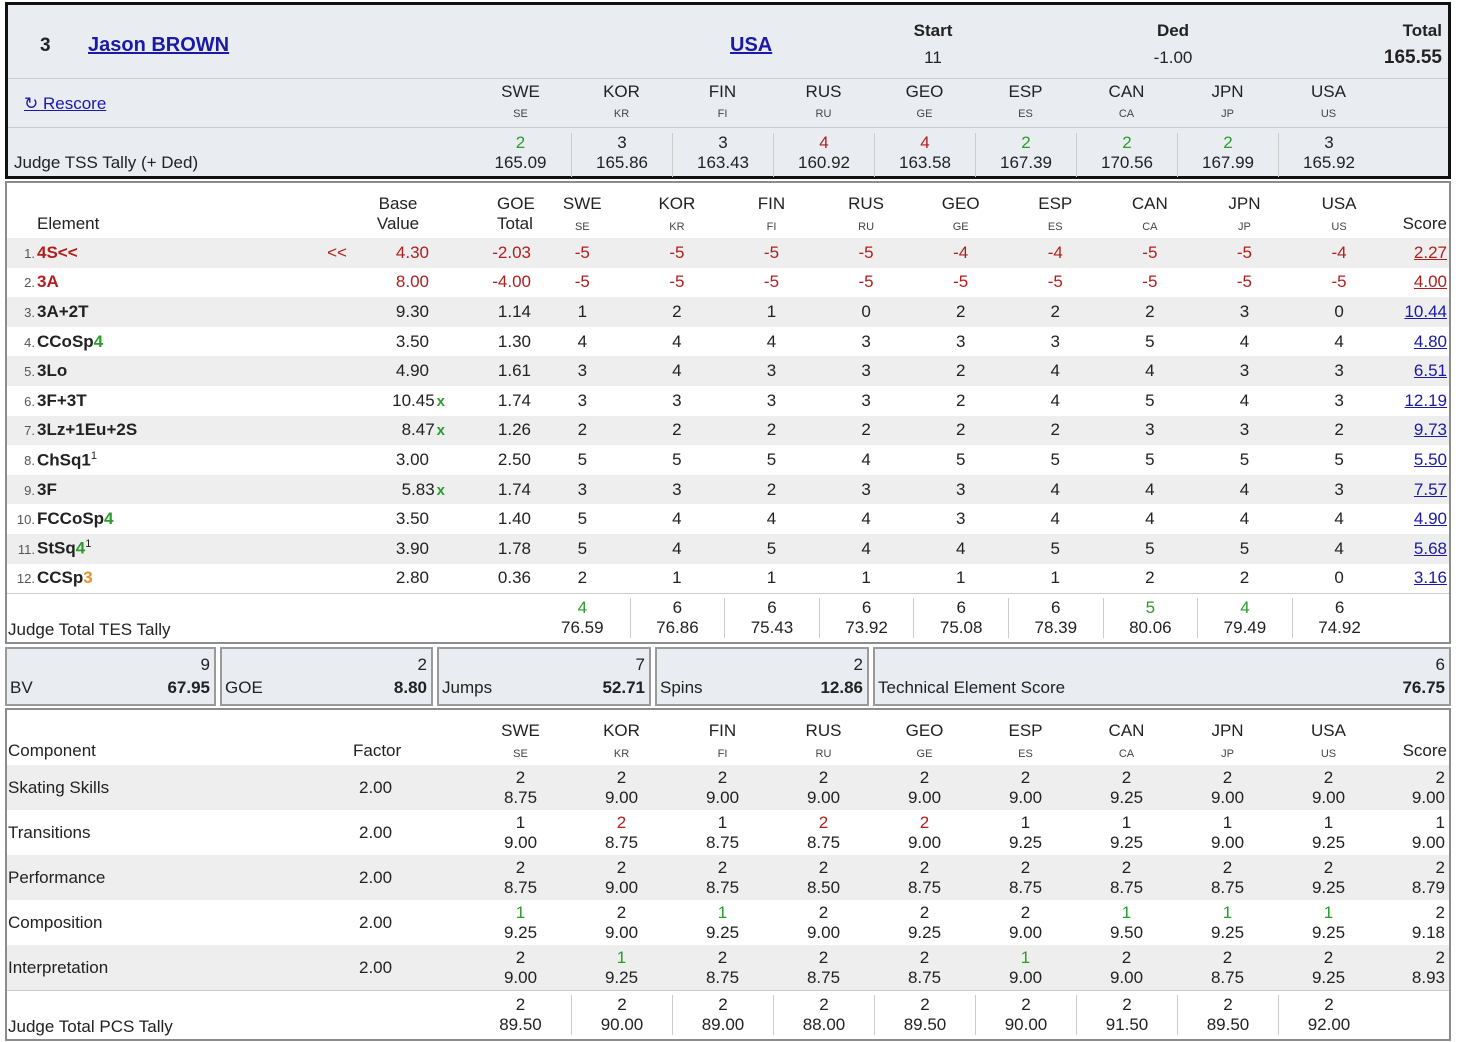 The image size is (1460, 1042). What do you see at coordinates (520, 741) in the screenshot?
I see `judge-swe-header: SWE SE` at bounding box center [520, 741].